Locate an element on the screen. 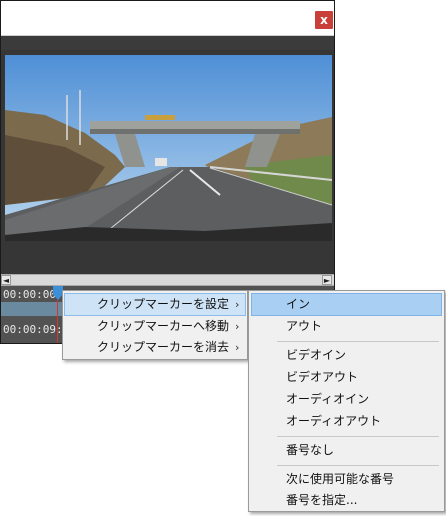 The image size is (446, 516). submenu-item-no-number: 番号なし is located at coordinates (346, 450).